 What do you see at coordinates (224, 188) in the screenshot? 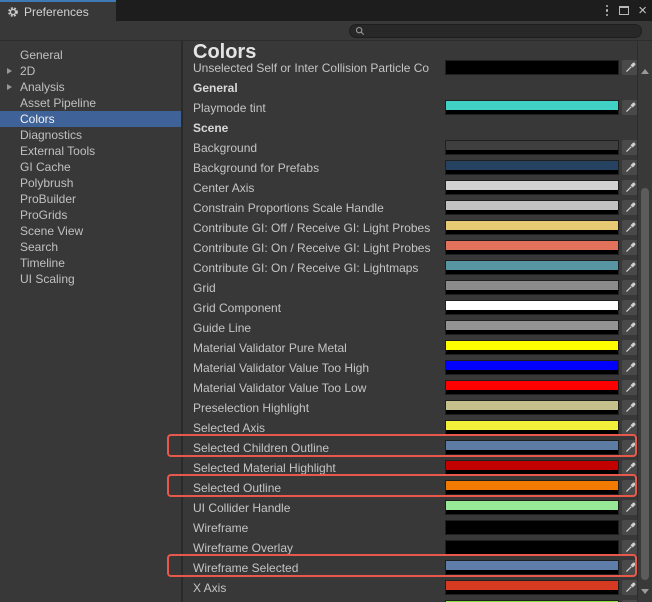
I see `color-row-label: Center Axis` at bounding box center [224, 188].